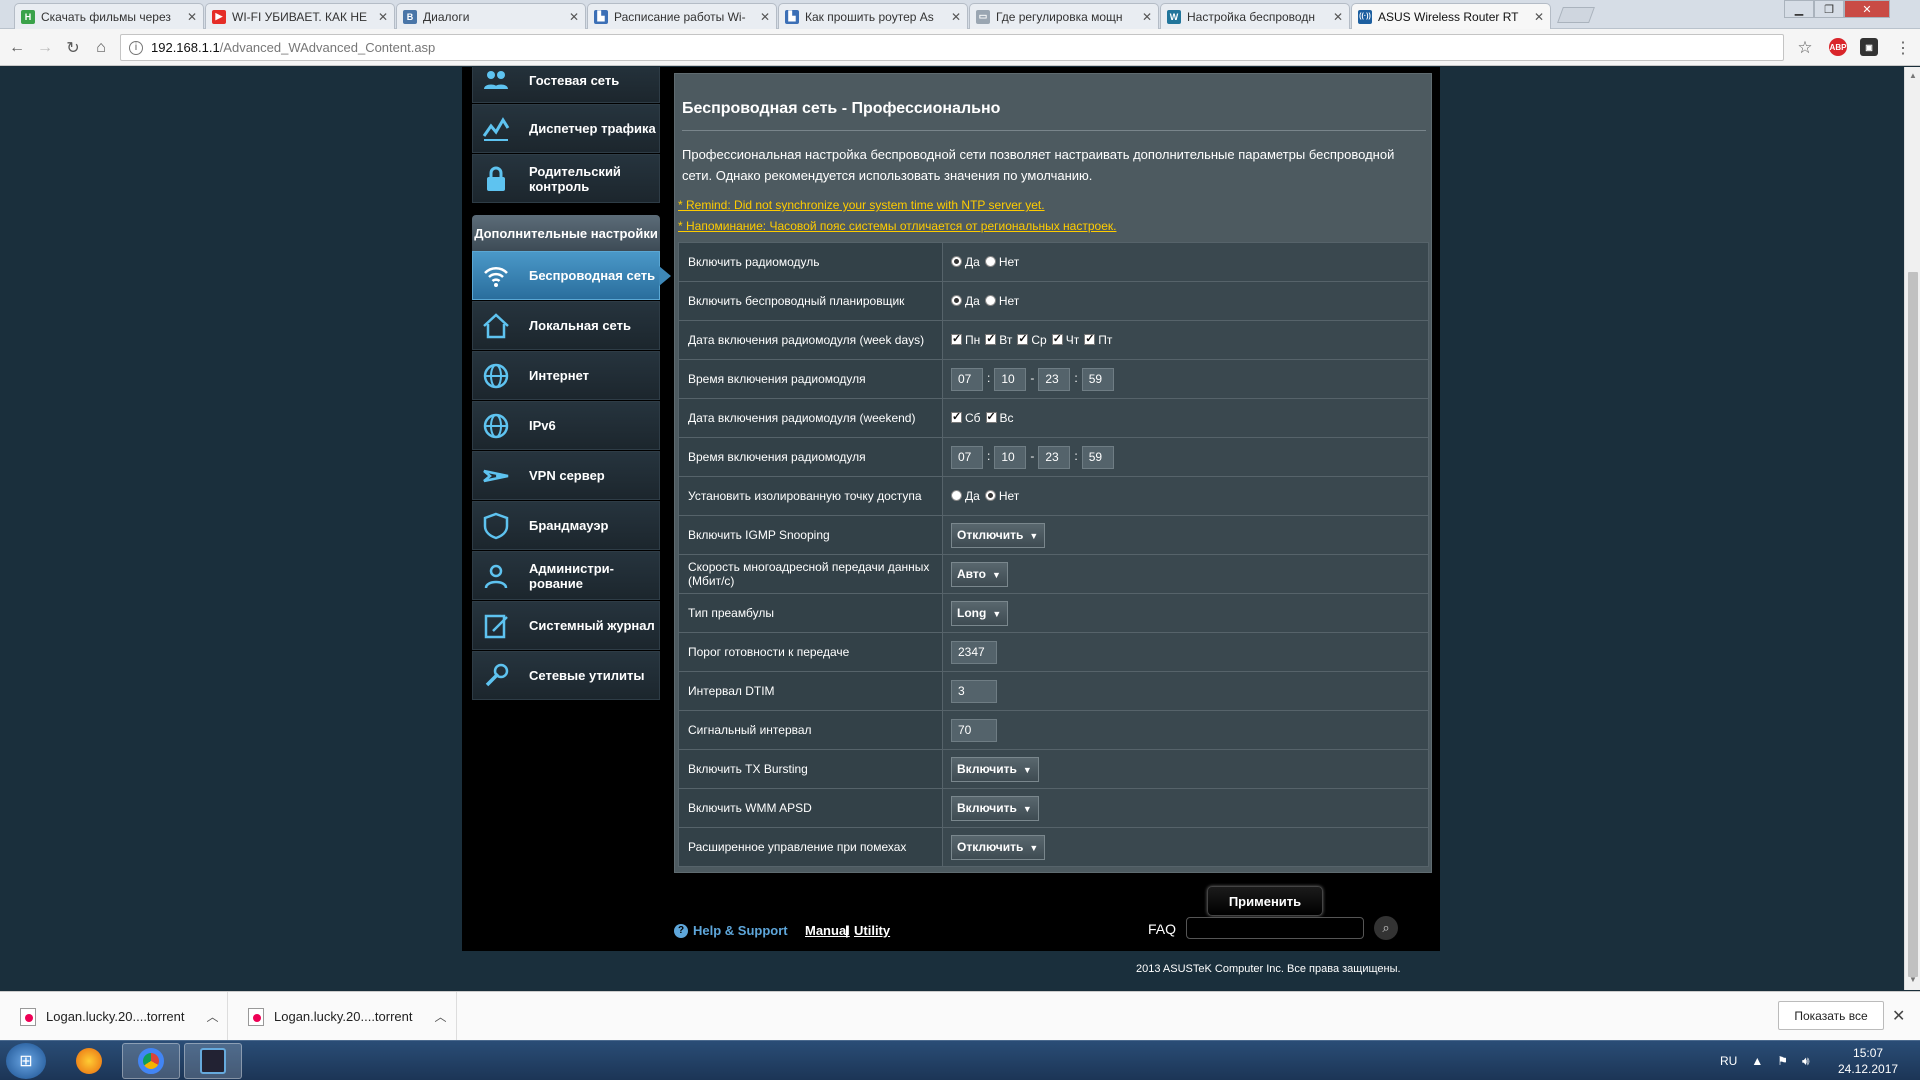 The image size is (1920, 1080). What do you see at coordinates (1806, 1061) in the screenshot?
I see `volume-icon: 🔊︎` at bounding box center [1806, 1061].